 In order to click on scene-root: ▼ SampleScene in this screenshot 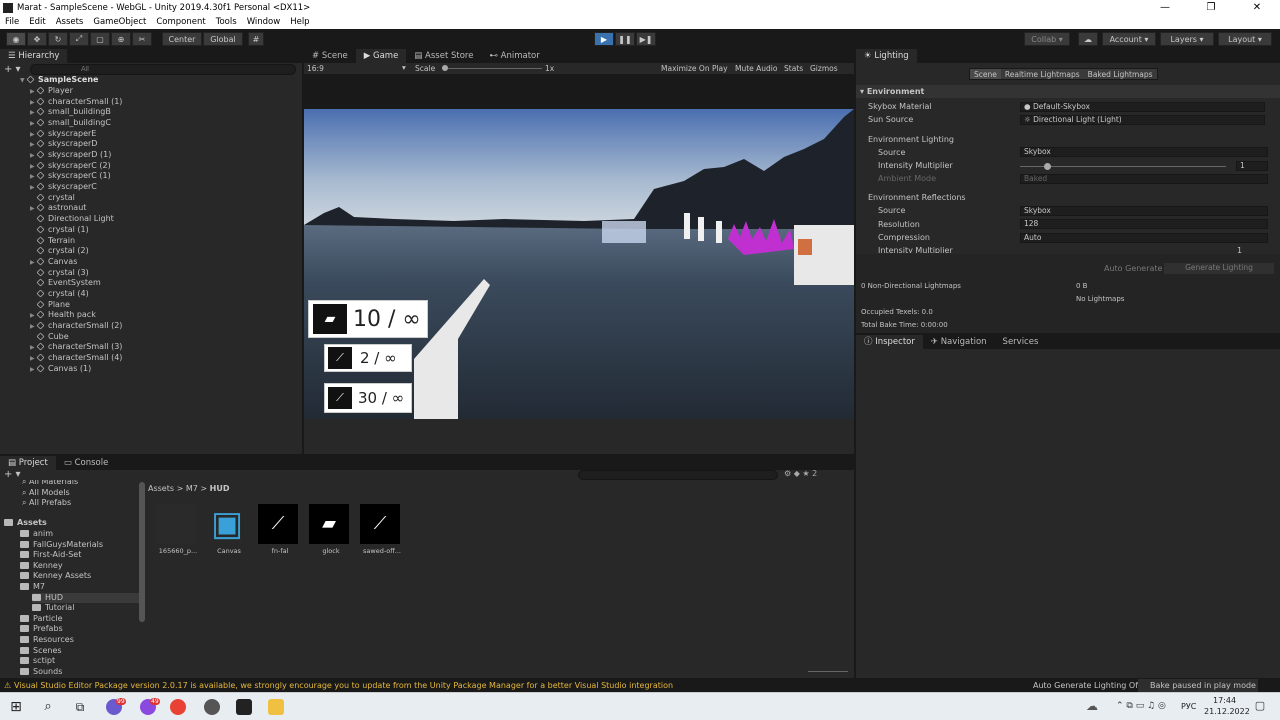, I will do `click(59, 80)`.